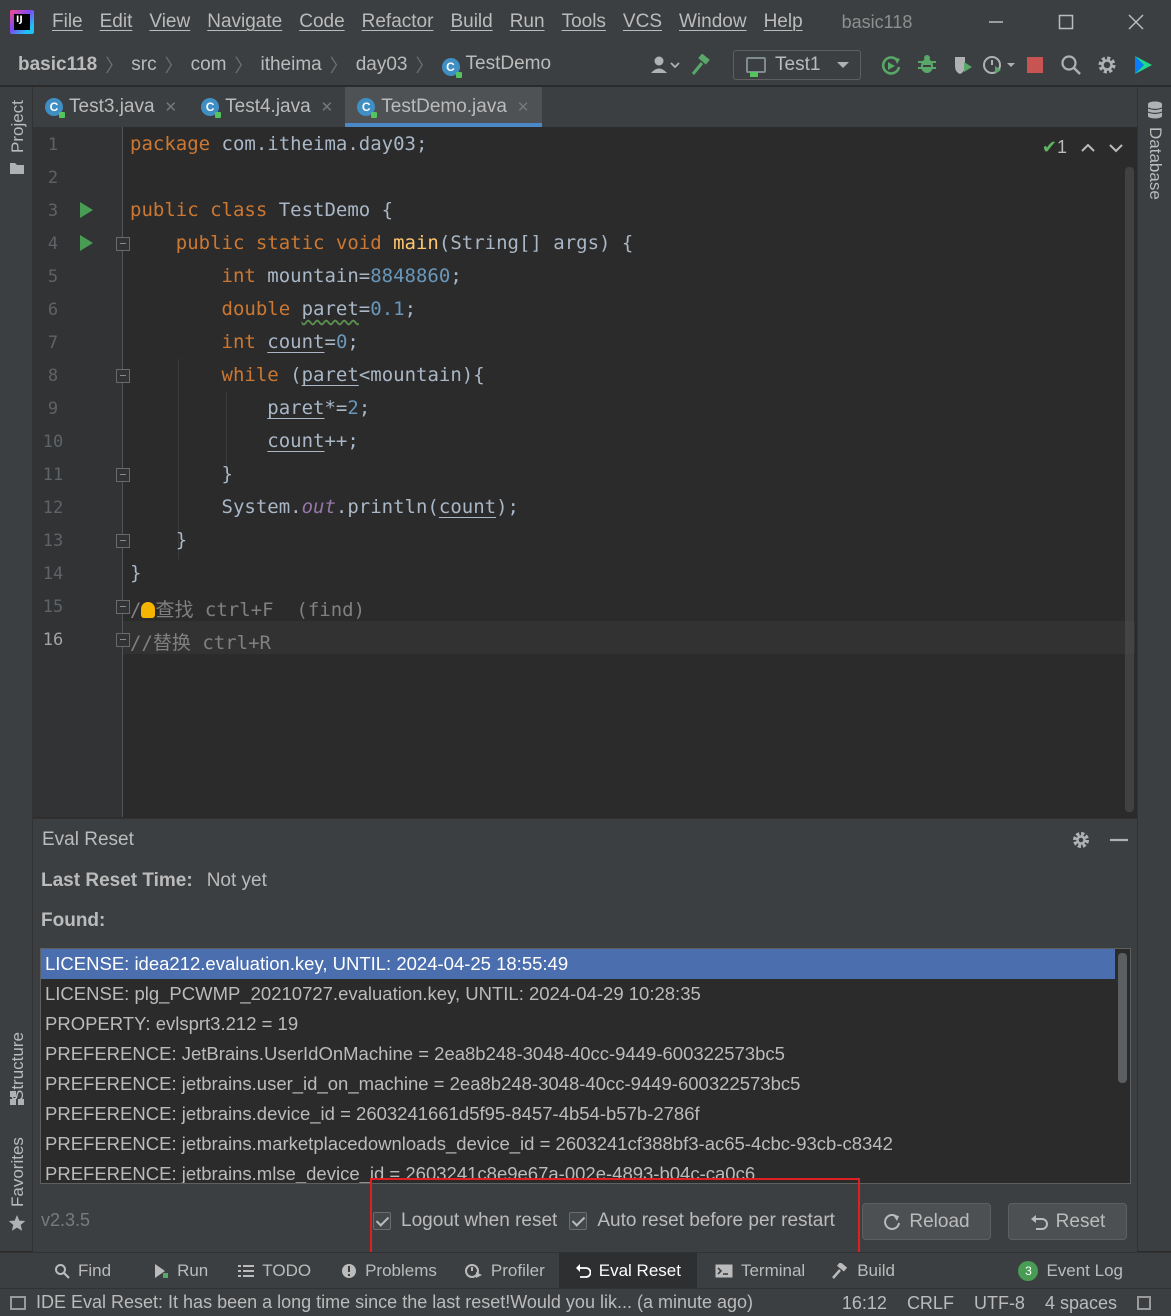 This screenshot has height=1316, width=1171. Describe the element at coordinates (236, 880) in the screenshot. I see `last-reset-value: Not yet` at that location.